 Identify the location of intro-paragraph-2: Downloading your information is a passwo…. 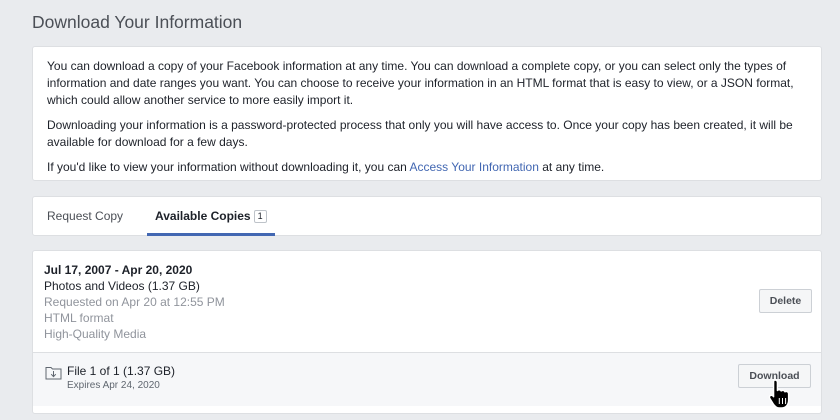
(420, 133).